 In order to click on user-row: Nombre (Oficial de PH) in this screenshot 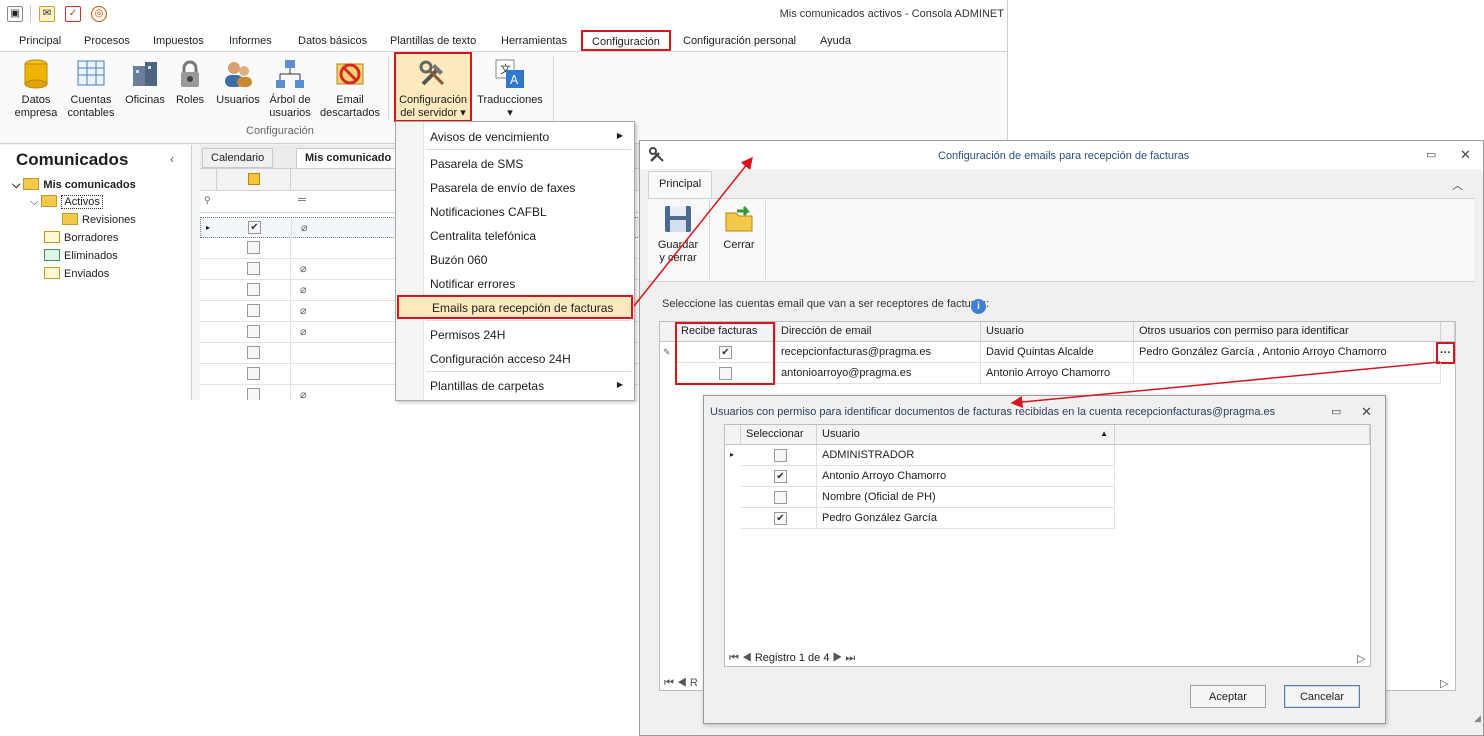, I will do `click(920, 497)`.